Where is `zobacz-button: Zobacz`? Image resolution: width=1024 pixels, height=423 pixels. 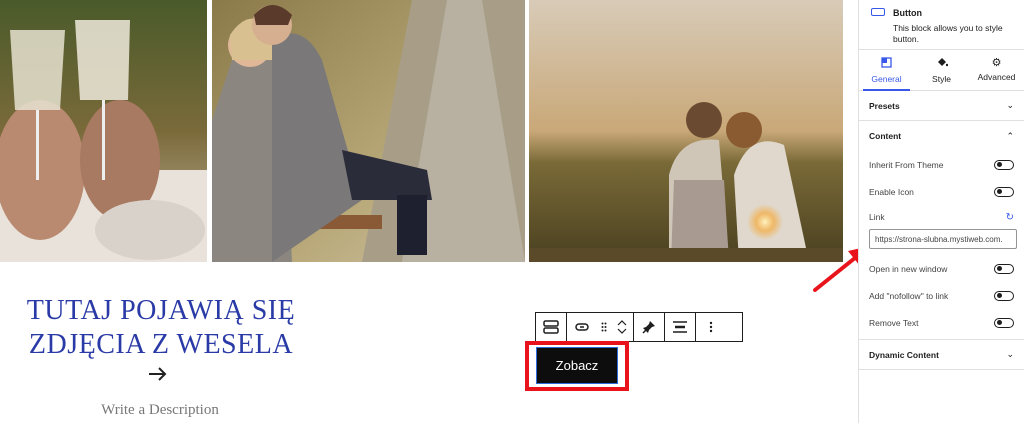
zobacz-button: Zobacz is located at coordinates (577, 365).